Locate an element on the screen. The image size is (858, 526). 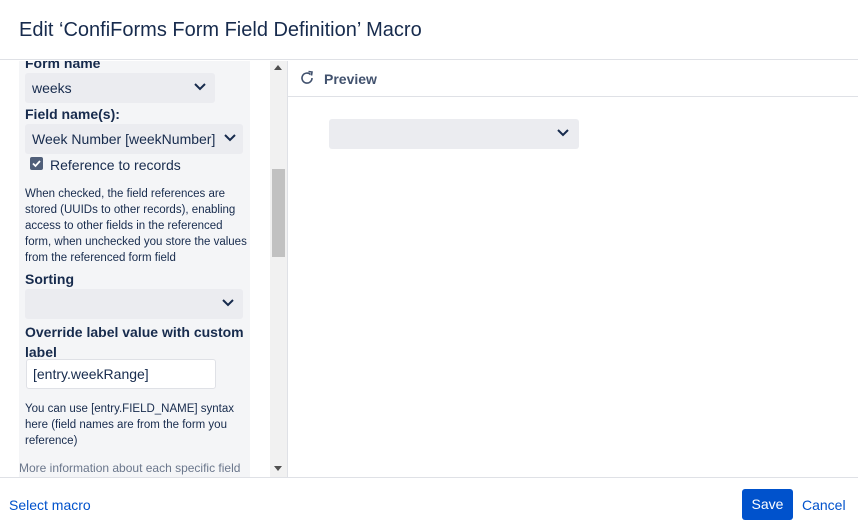
form-name-select: weeks is located at coordinates (120, 88).